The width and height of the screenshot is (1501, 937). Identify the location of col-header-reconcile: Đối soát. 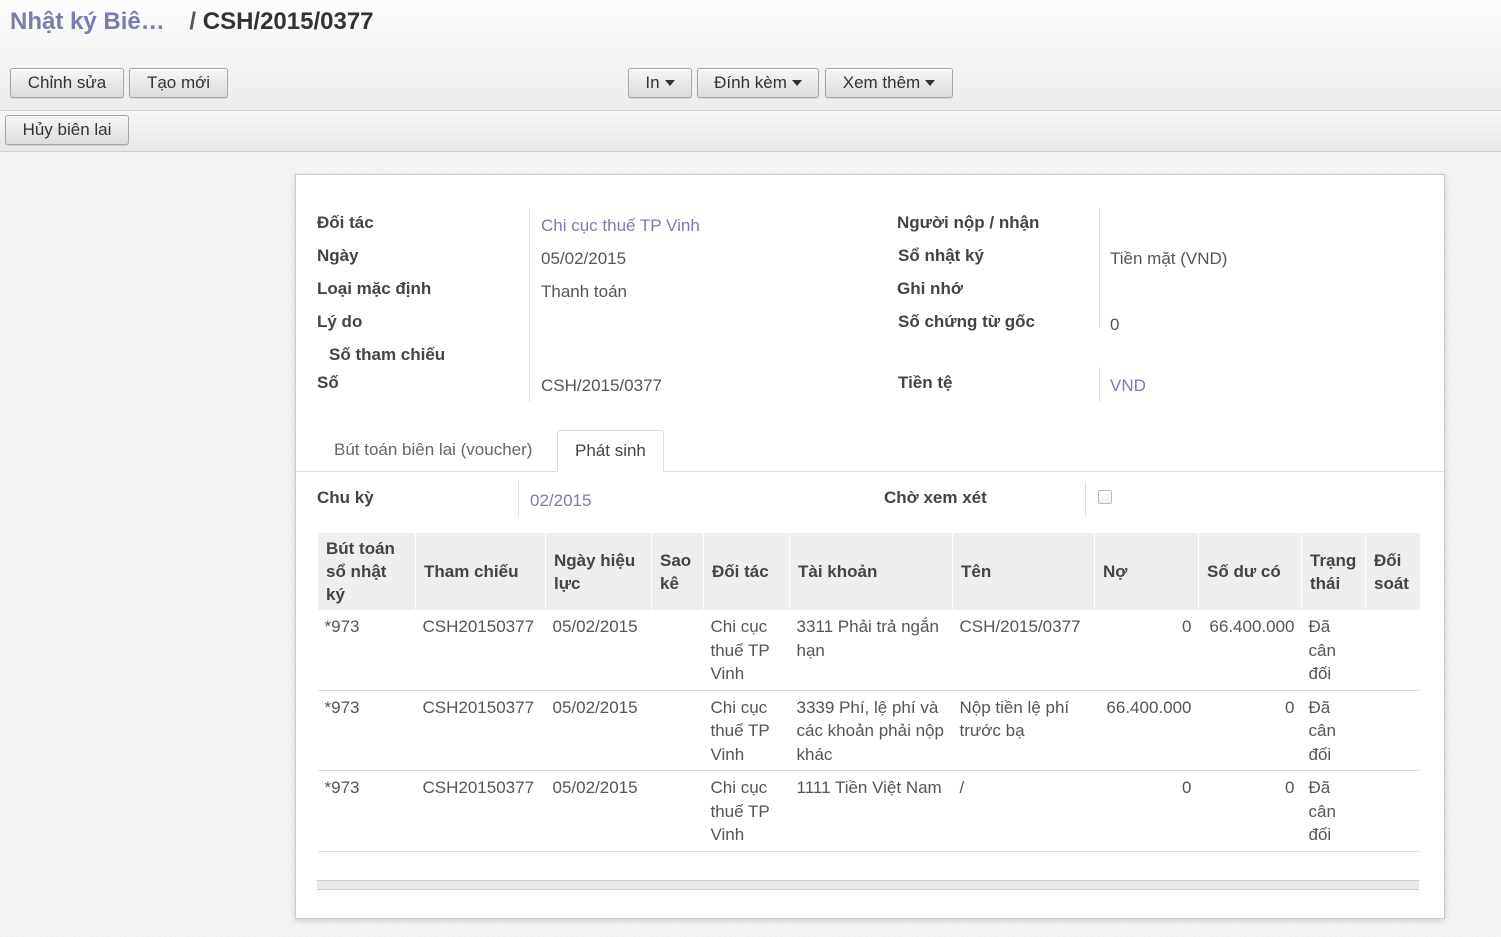
(1392, 571).